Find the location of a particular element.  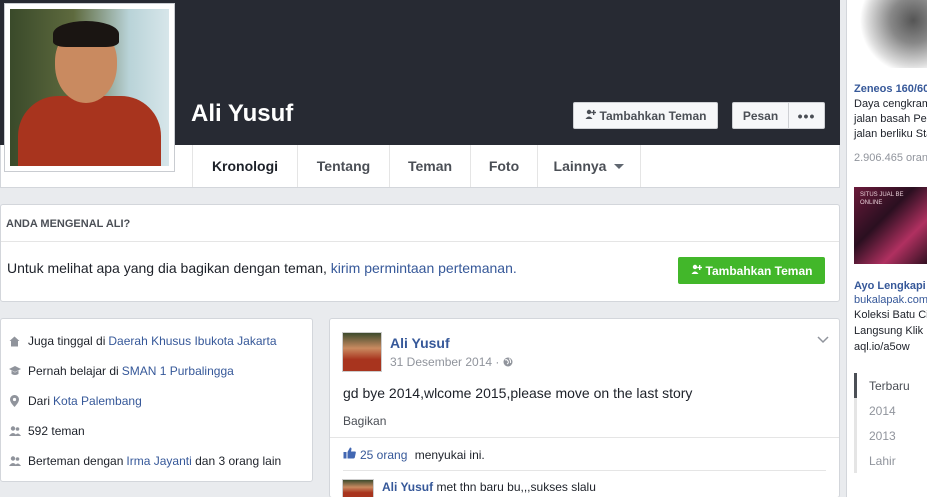

year-2014: 2014 is located at coordinates (890, 410).